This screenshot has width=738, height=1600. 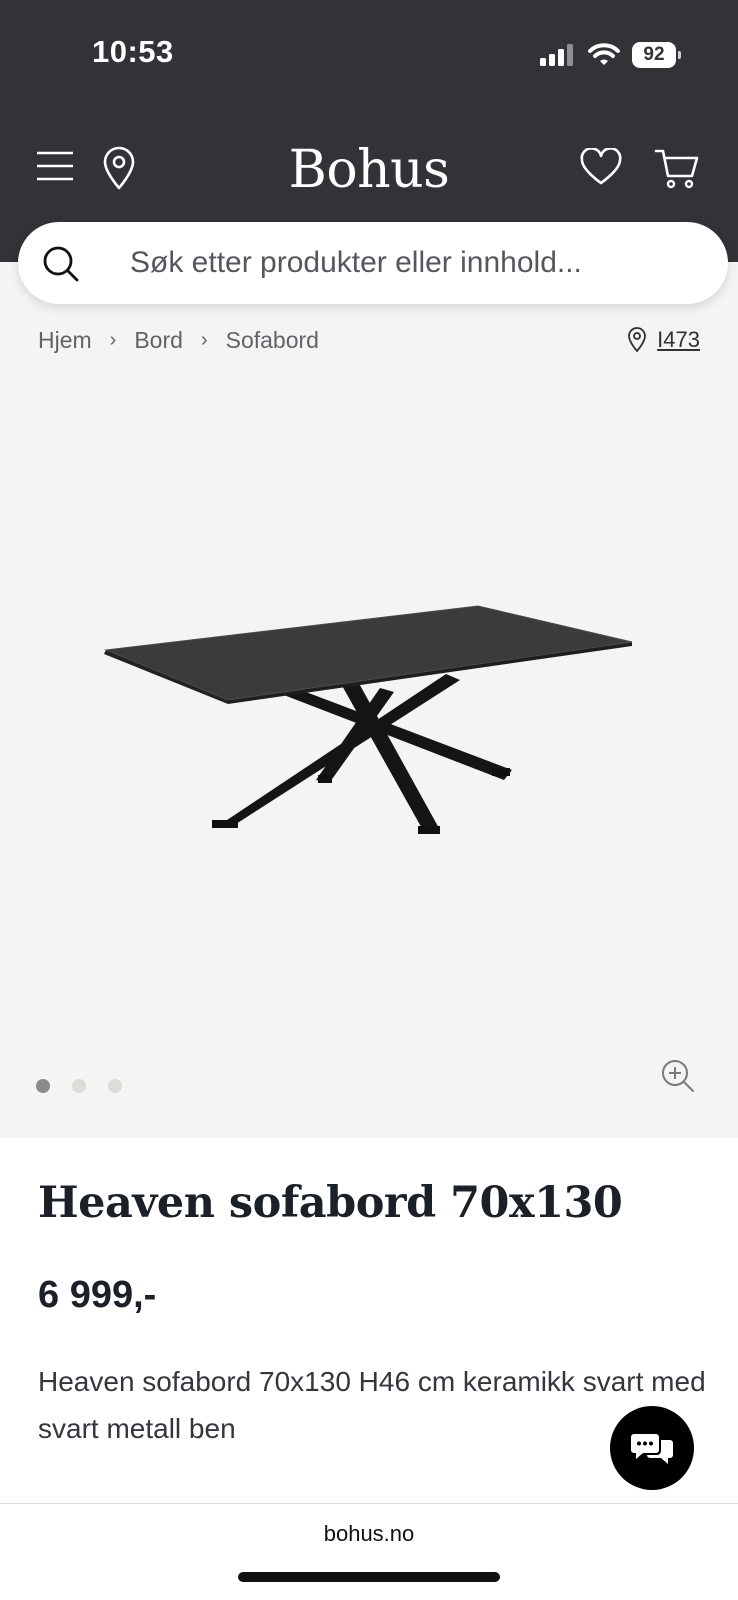 I want to click on wifi-icon, so click(x=604, y=54).